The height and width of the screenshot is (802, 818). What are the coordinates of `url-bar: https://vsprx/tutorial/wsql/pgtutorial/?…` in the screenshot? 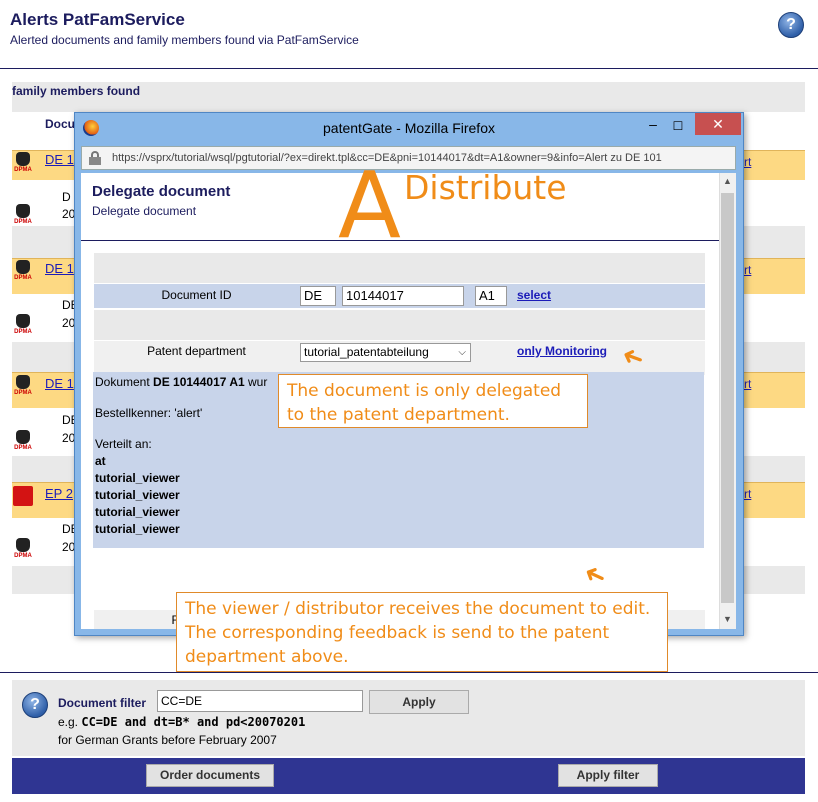 It's located at (408, 158).